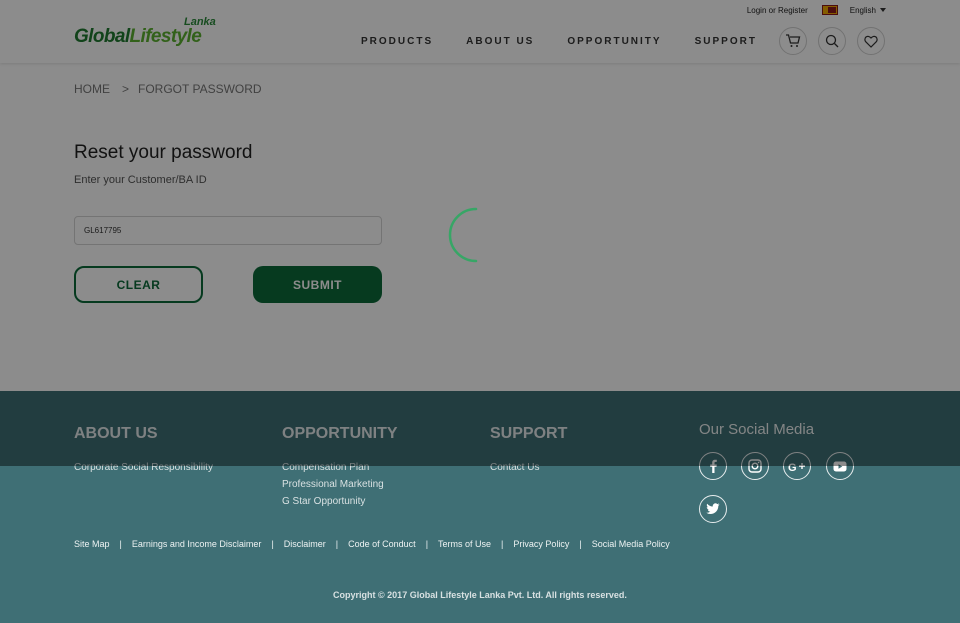 The width and height of the screenshot is (960, 623). Describe the element at coordinates (305, 544) in the screenshot. I see `footer-link-disclaimer: Disclaimer` at that location.